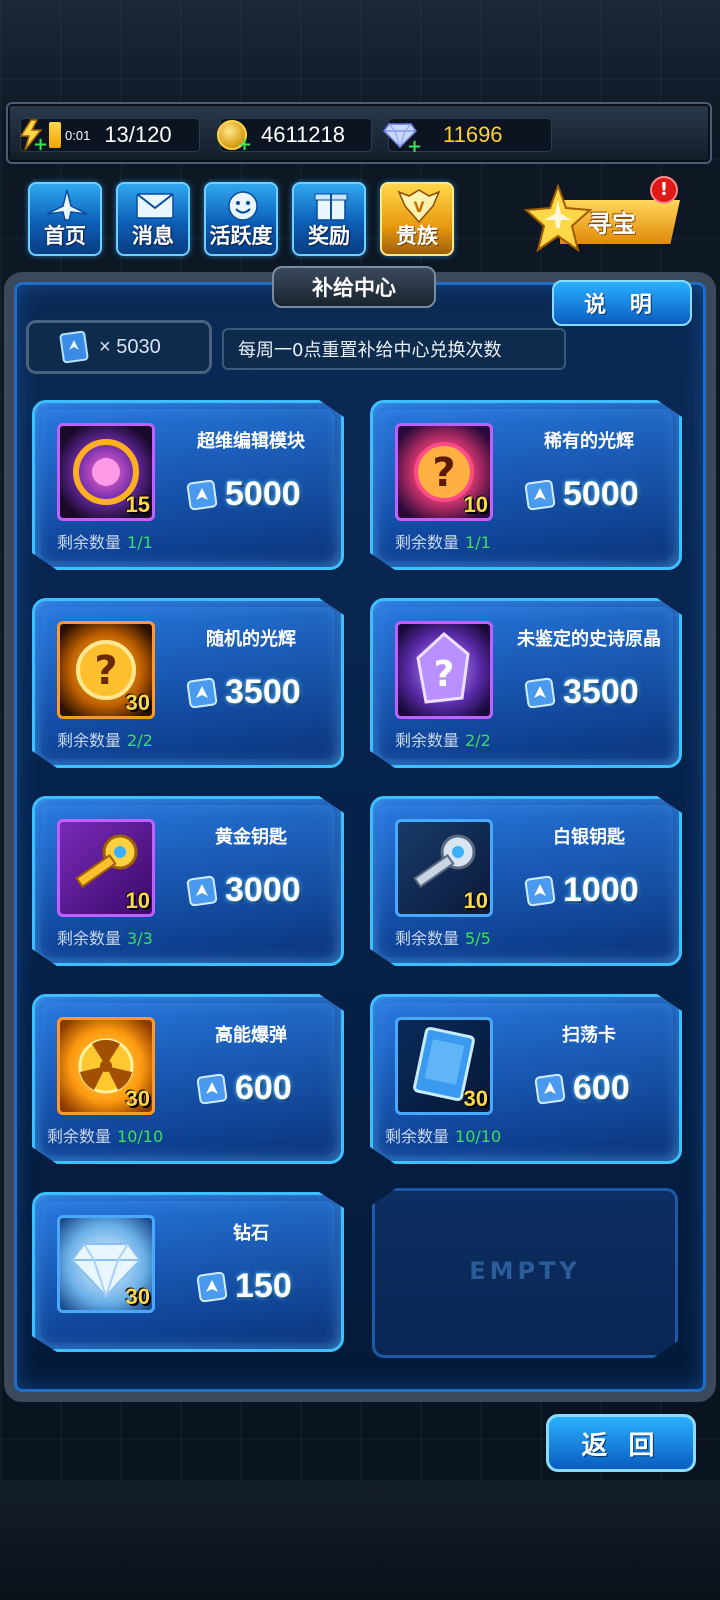  Describe the element at coordinates (612, 224) in the screenshot. I see `treasure-label: 寻宝` at that location.